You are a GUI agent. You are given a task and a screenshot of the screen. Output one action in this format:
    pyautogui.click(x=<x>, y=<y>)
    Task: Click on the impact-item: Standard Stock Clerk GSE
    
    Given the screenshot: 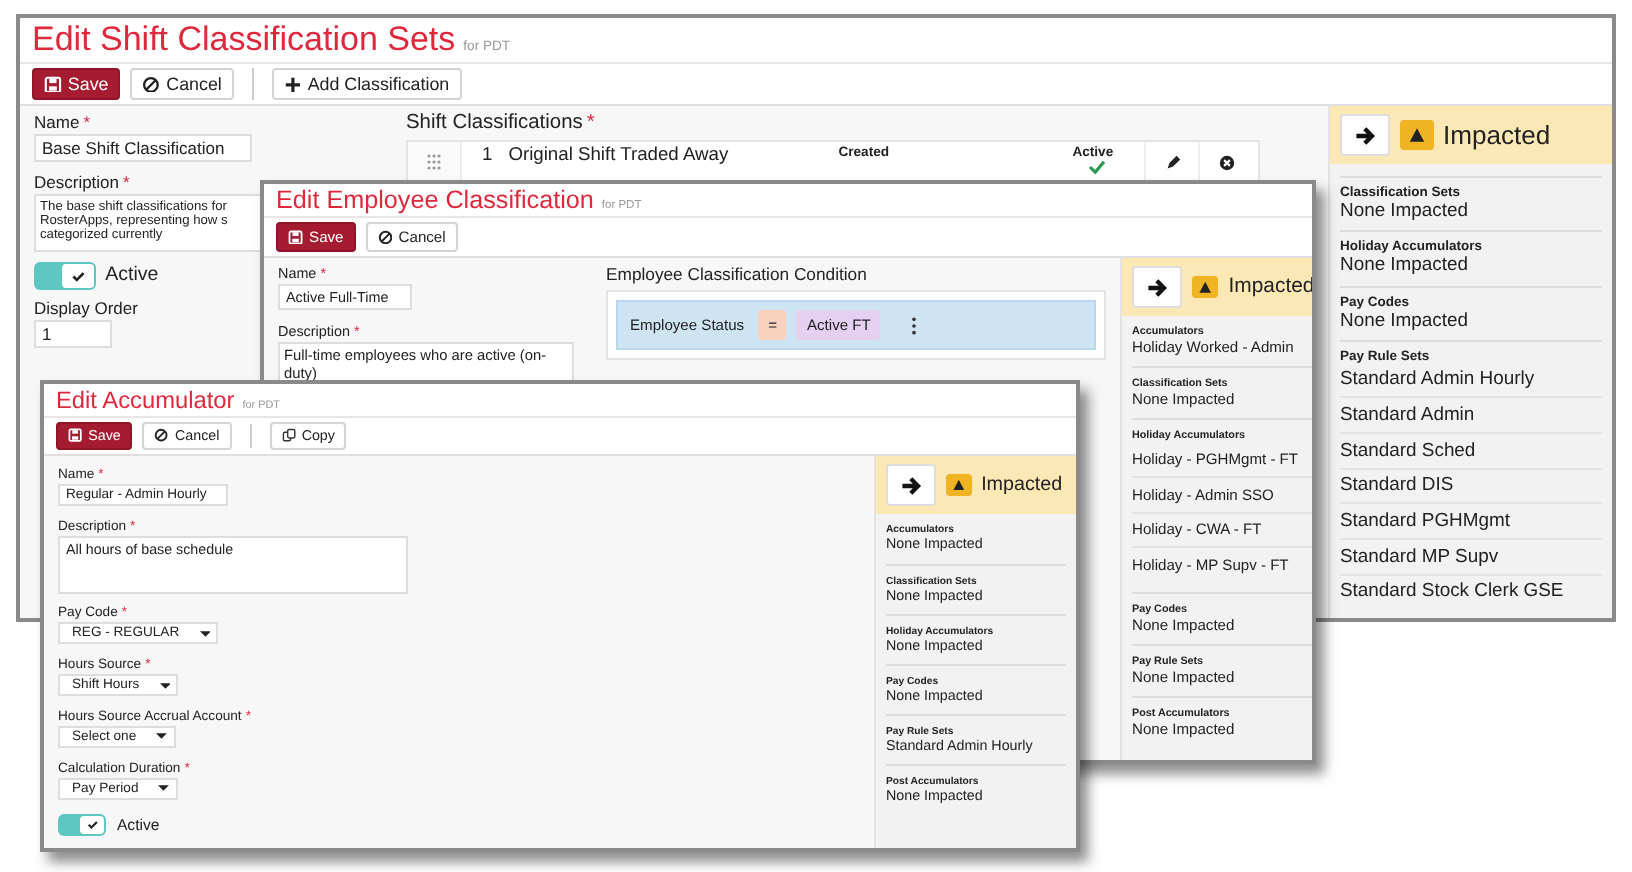 What is the action you would take?
    pyautogui.click(x=1453, y=592)
    